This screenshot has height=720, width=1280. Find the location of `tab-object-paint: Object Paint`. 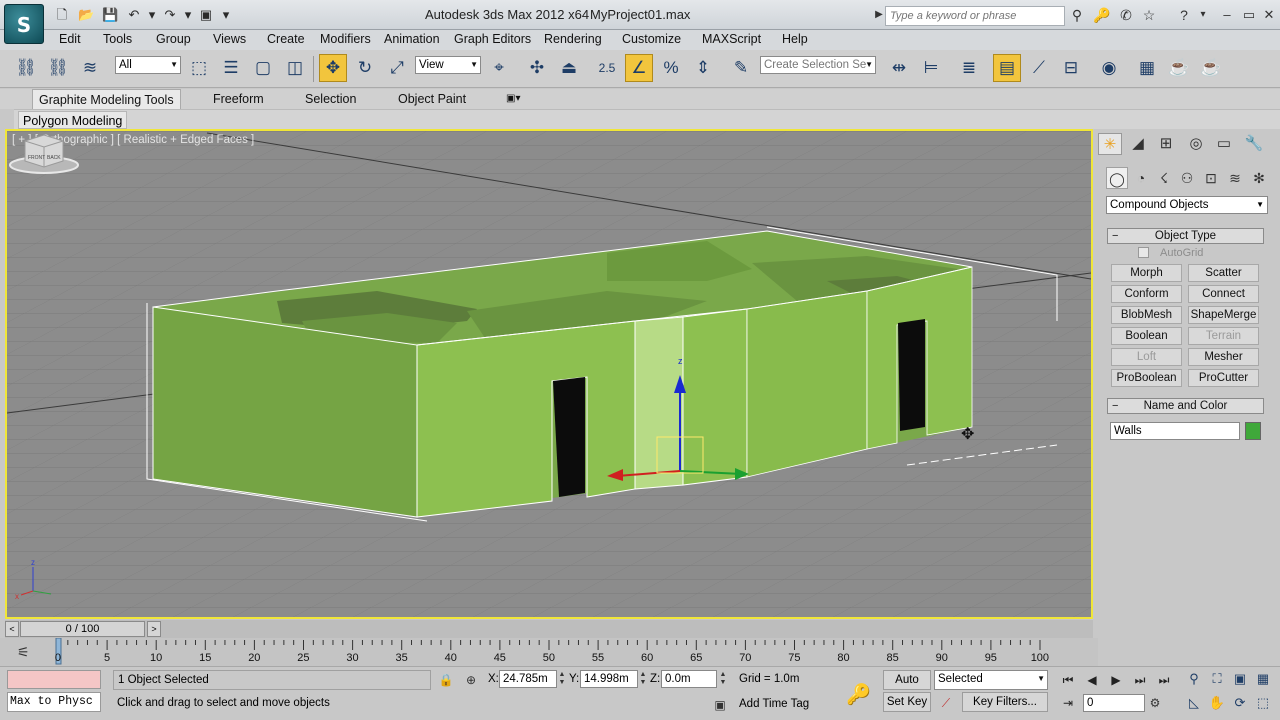

tab-object-paint: Object Paint is located at coordinates (432, 99).